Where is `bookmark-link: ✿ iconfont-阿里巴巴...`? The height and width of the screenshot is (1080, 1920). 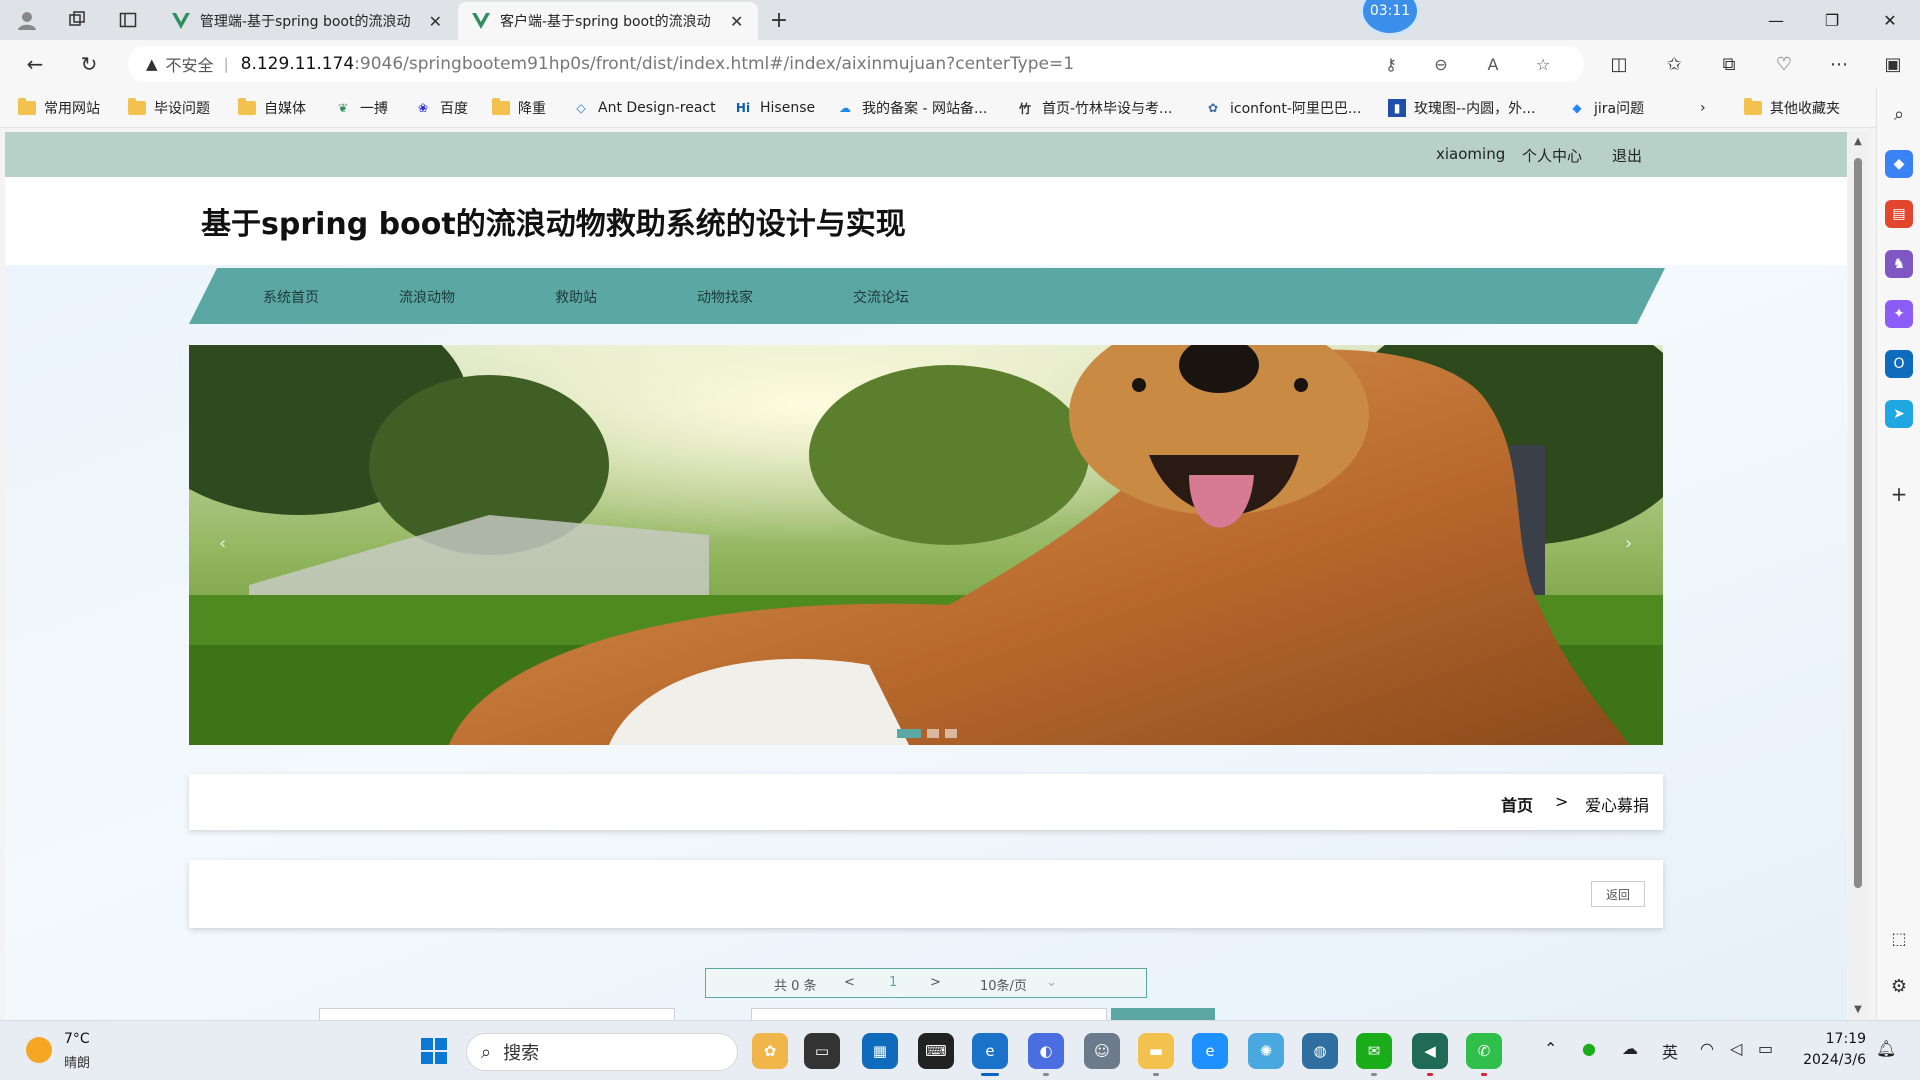 bookmark-link: ✿ iconfont-阿里巴巴... is located at coordinates (1282, 108).